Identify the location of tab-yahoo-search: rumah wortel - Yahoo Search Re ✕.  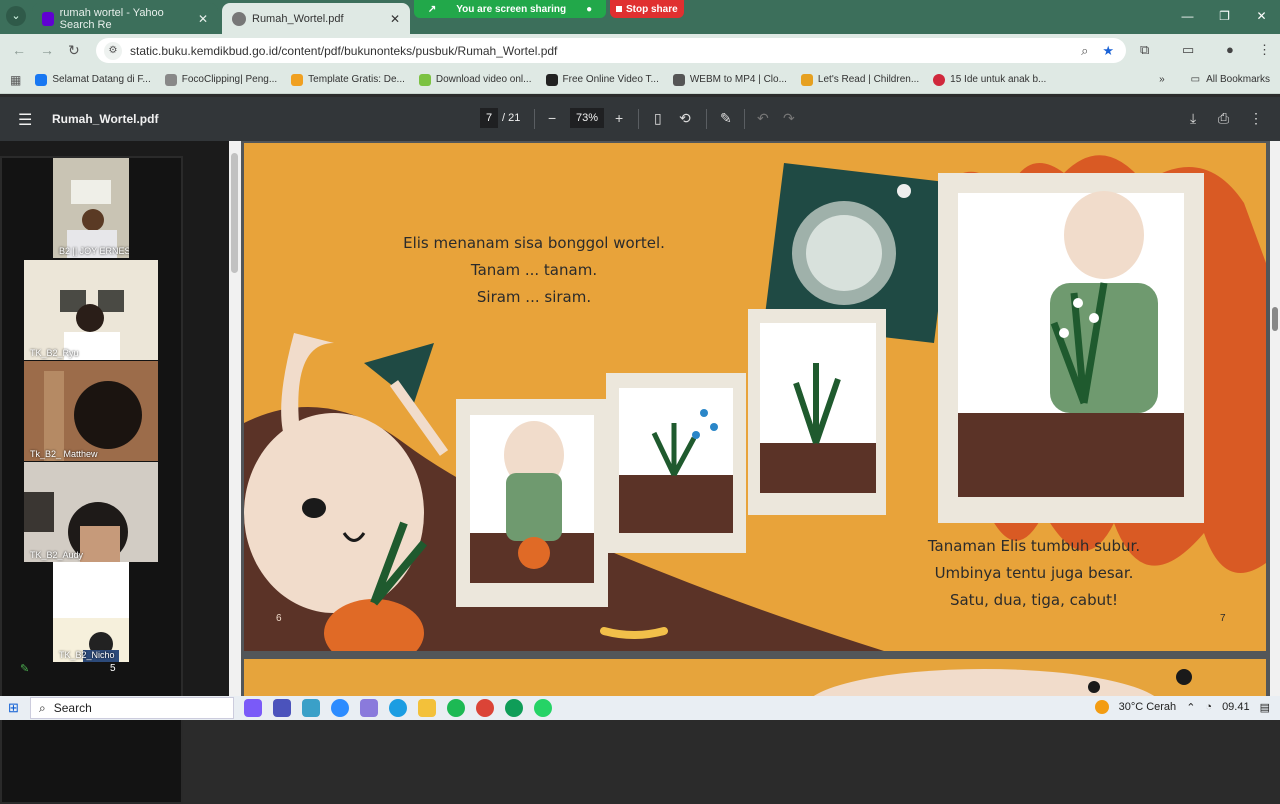
(125, 18).